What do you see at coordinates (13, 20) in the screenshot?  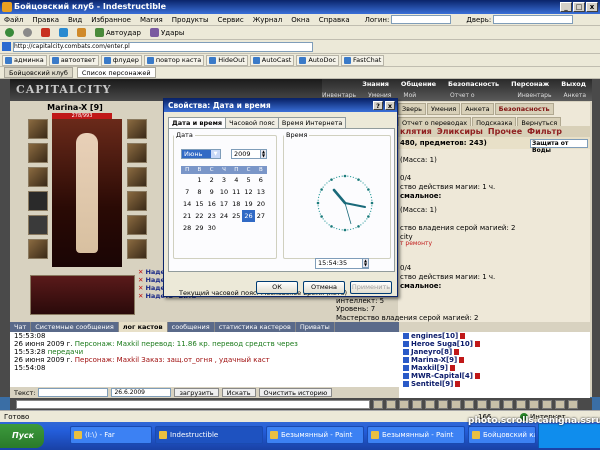 I see `menu-file: Файл` at bounding box center [13, 20].